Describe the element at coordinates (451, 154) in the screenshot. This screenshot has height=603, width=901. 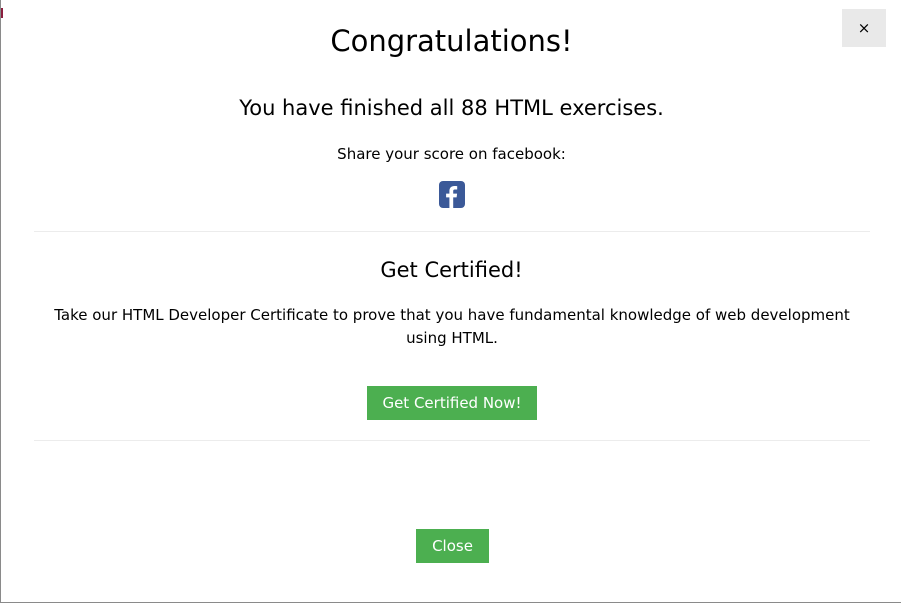
I see `share-prompt: Share your score on facebook:` at that location.